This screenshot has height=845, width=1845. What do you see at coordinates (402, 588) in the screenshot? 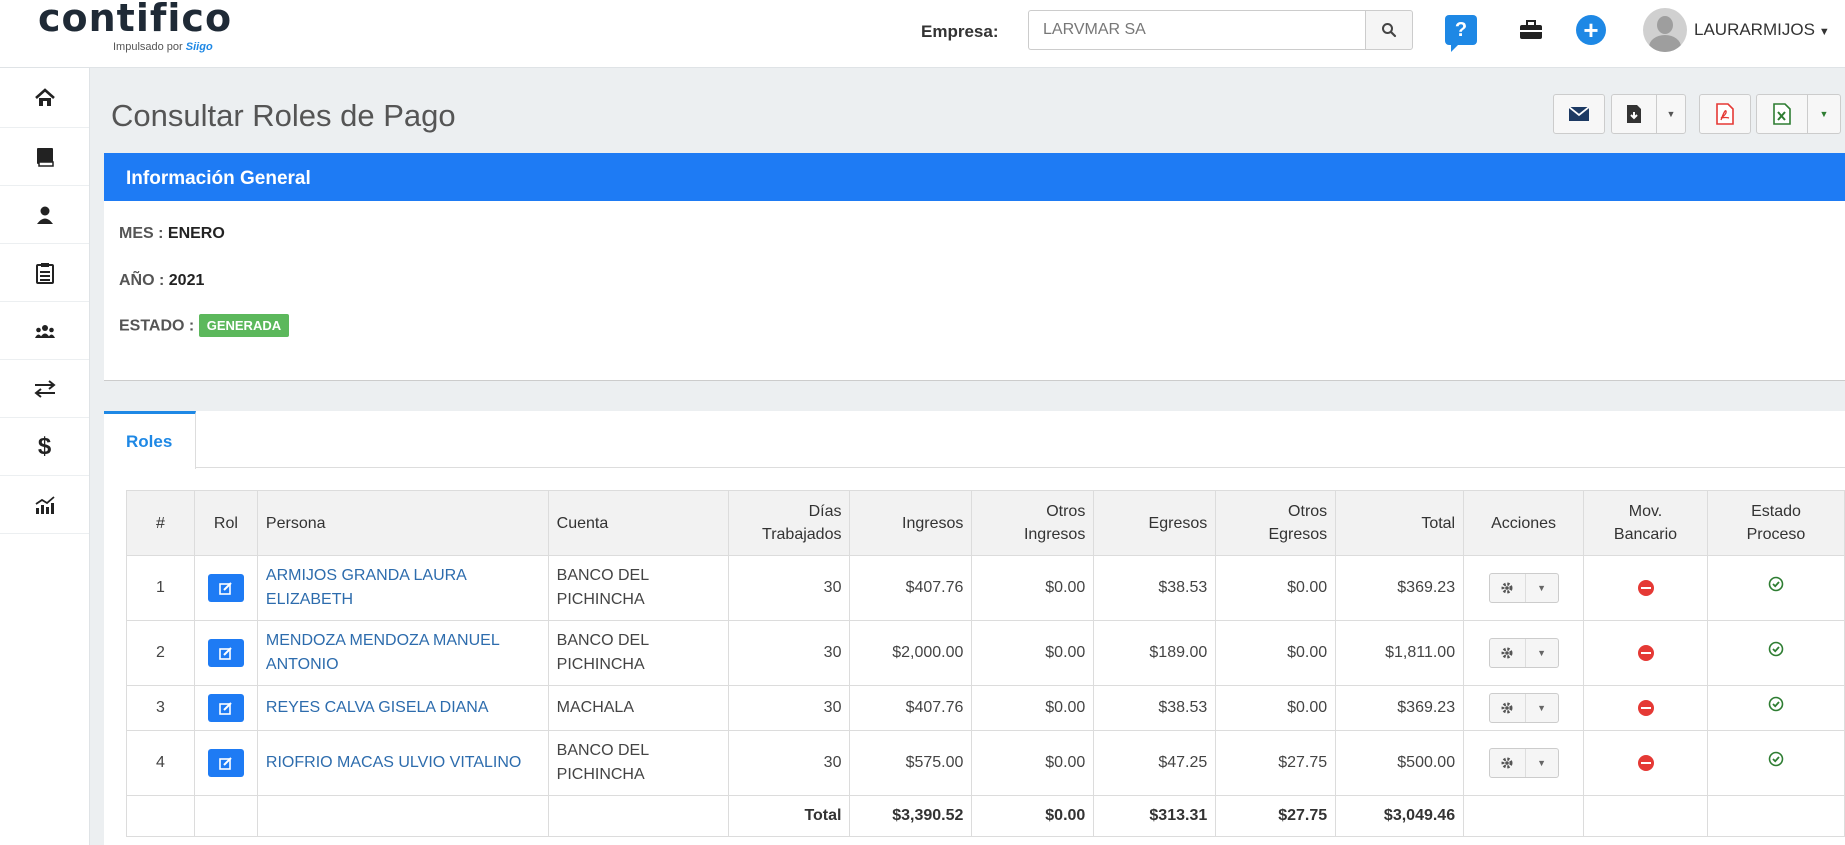
I see `persona-link: ARMIJOS GRANDA LAURA ELIZABETH` at bounding box center [402, 588].